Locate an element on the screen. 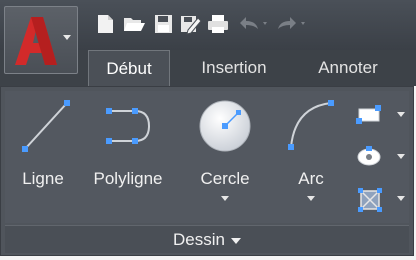 The width and height of the screenshot is (416, 260). boundary-dropdown-arrow-icon is located at coordinates (401, 198).